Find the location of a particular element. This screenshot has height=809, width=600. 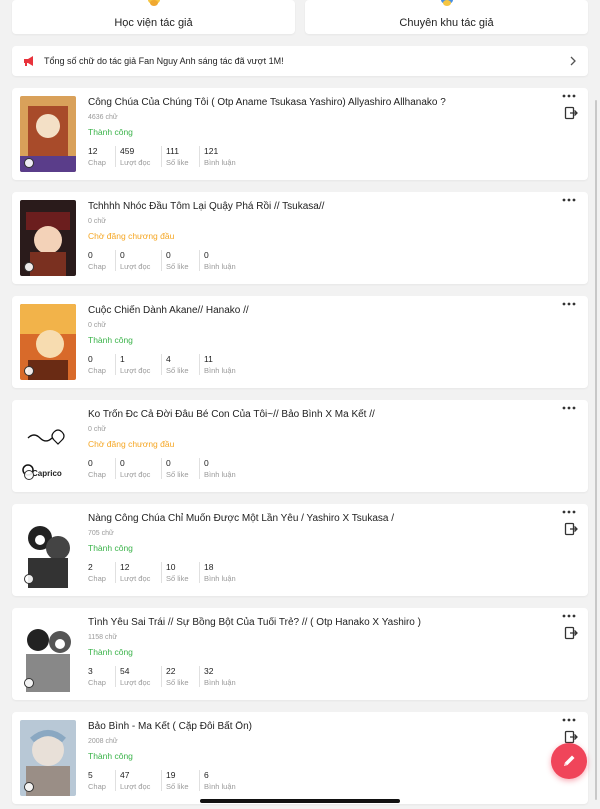

author-academy-link: Học viện tác giả is located at coordinates (153, 17).